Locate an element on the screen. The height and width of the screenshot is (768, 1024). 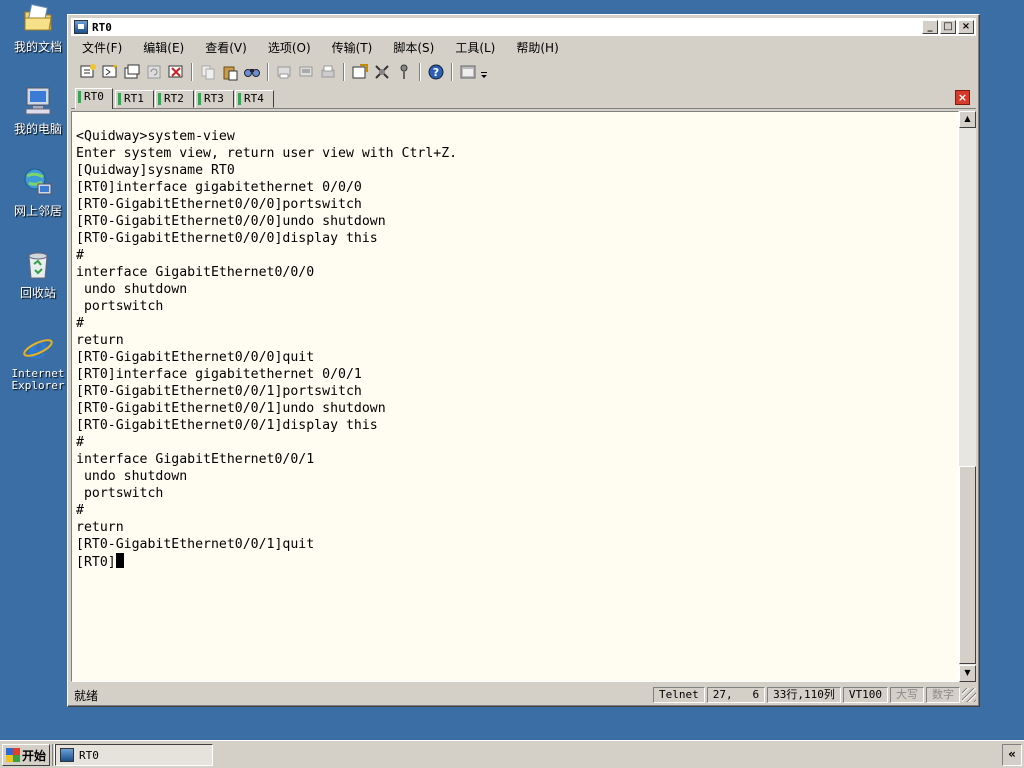
start-label: 开始 is located at coordinates (34, 755).